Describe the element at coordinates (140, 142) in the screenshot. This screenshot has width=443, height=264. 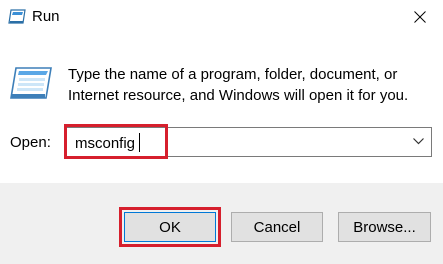
I see `text-caret` at that location.